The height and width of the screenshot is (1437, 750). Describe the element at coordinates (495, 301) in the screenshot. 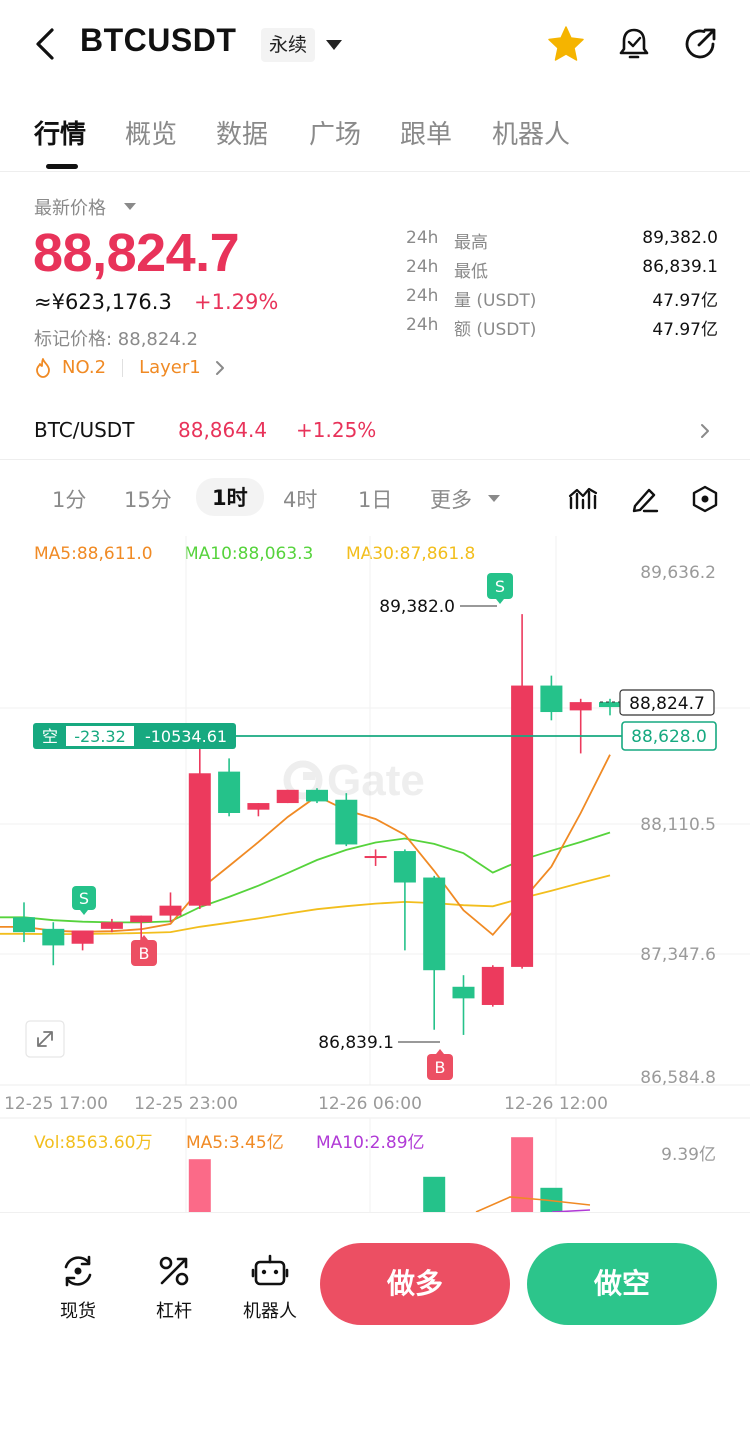

I see `stat-label: 量 (USDT)` at that location.